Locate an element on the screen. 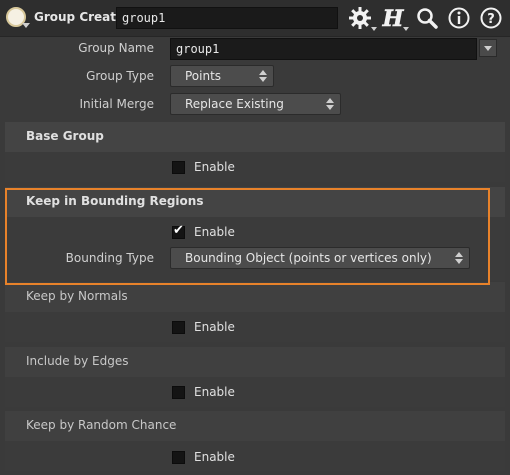 The width and height of the screenshot is (510, 475). folder-include-by-edges: Include by Edges is located at coordinates (255, 362).